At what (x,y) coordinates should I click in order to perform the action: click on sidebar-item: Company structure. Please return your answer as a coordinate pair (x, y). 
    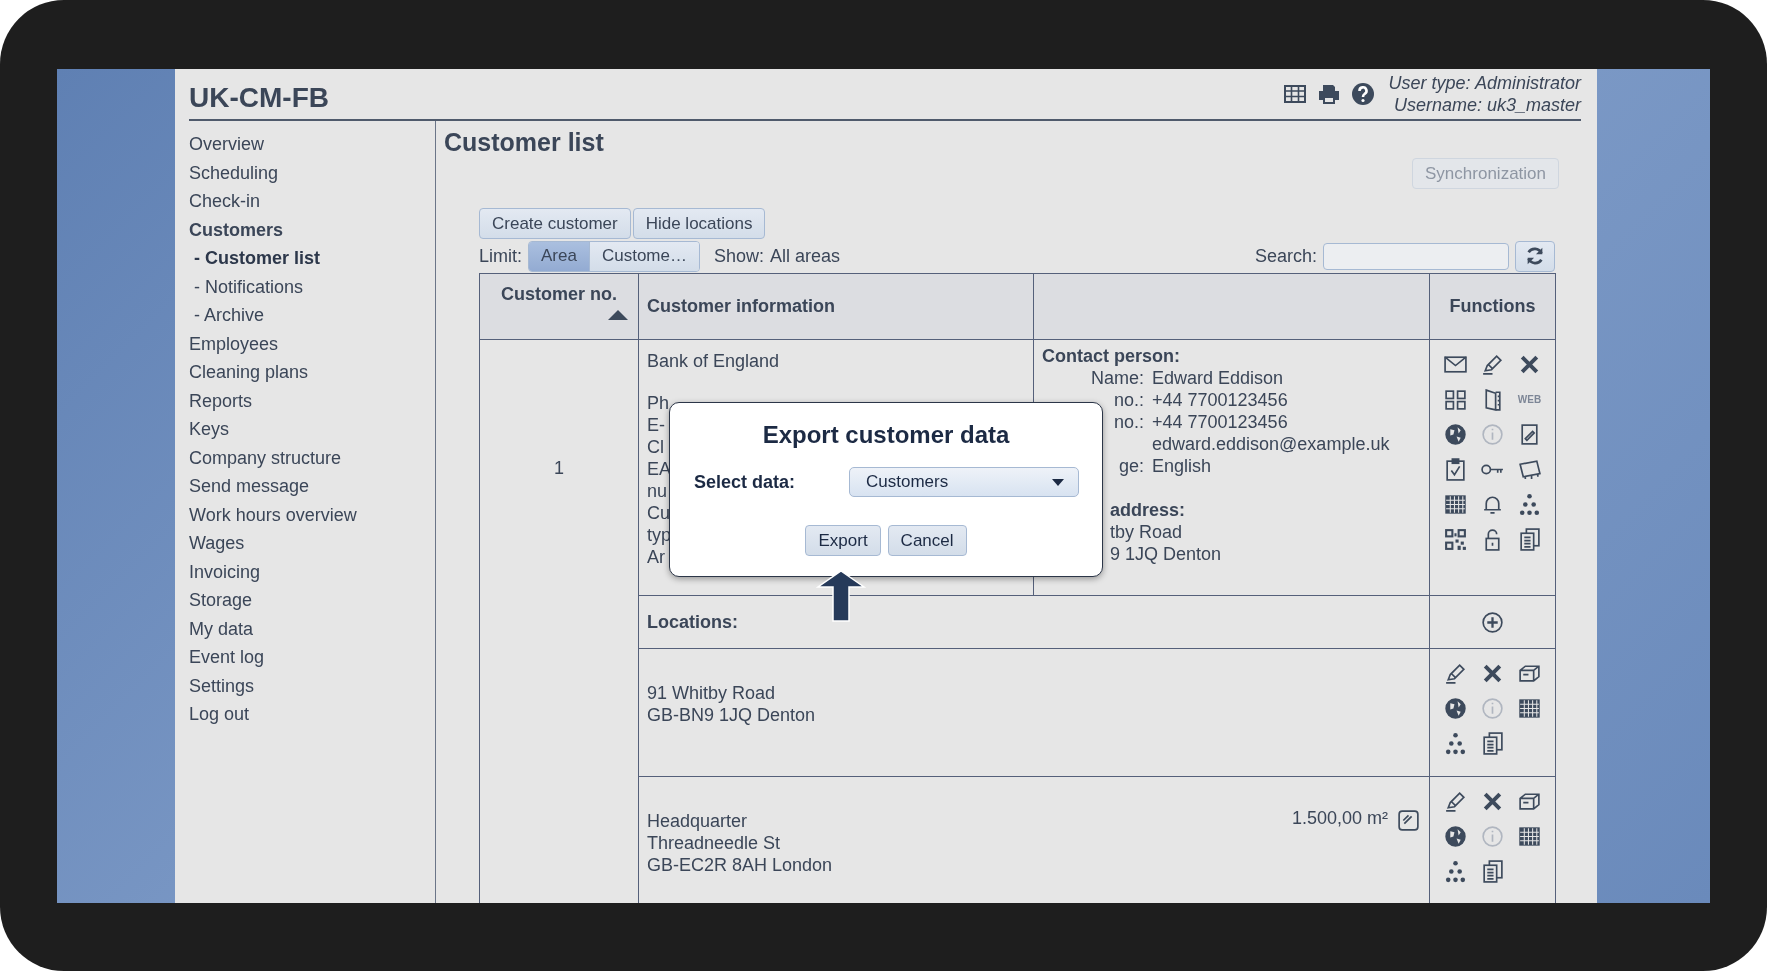
    Looking at the image, I should click on (265, 457).